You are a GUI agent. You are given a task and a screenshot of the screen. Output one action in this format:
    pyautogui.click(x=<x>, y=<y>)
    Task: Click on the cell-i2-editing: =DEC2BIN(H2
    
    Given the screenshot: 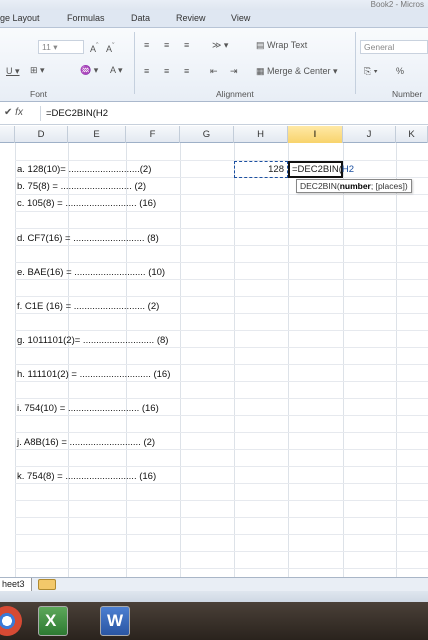 What is the action you would take?
    pyautogui.click(x=321, y=169)
    